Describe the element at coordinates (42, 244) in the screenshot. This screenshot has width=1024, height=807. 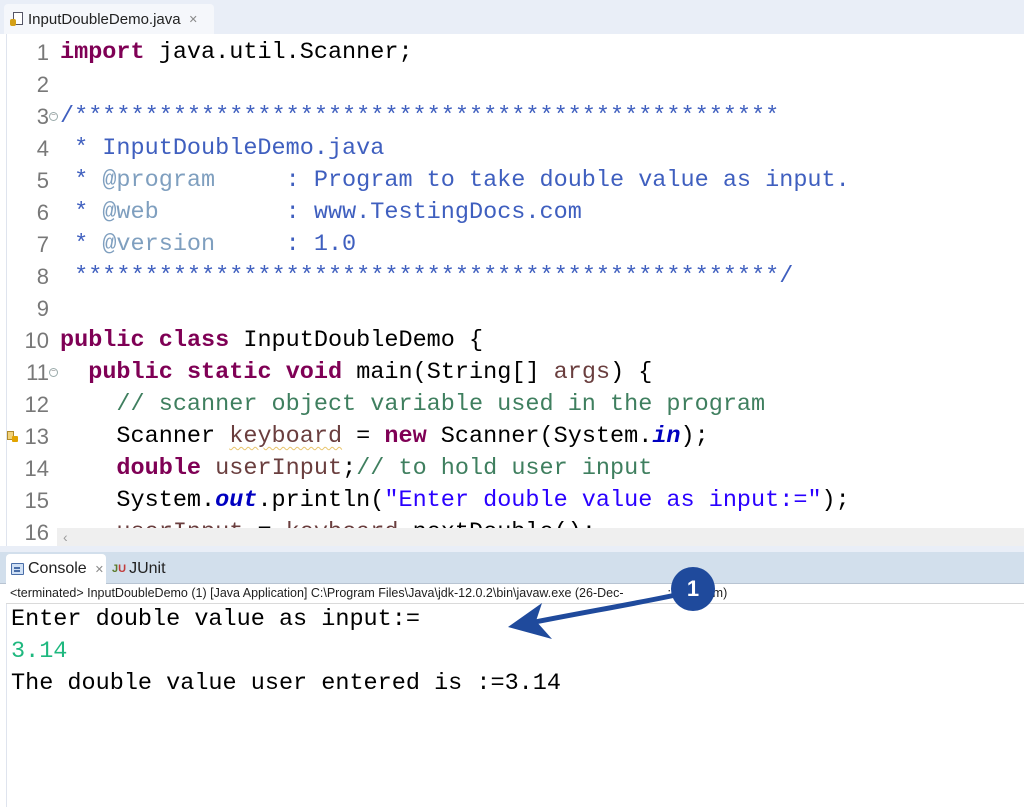
I see `line-number: 7` at that location.